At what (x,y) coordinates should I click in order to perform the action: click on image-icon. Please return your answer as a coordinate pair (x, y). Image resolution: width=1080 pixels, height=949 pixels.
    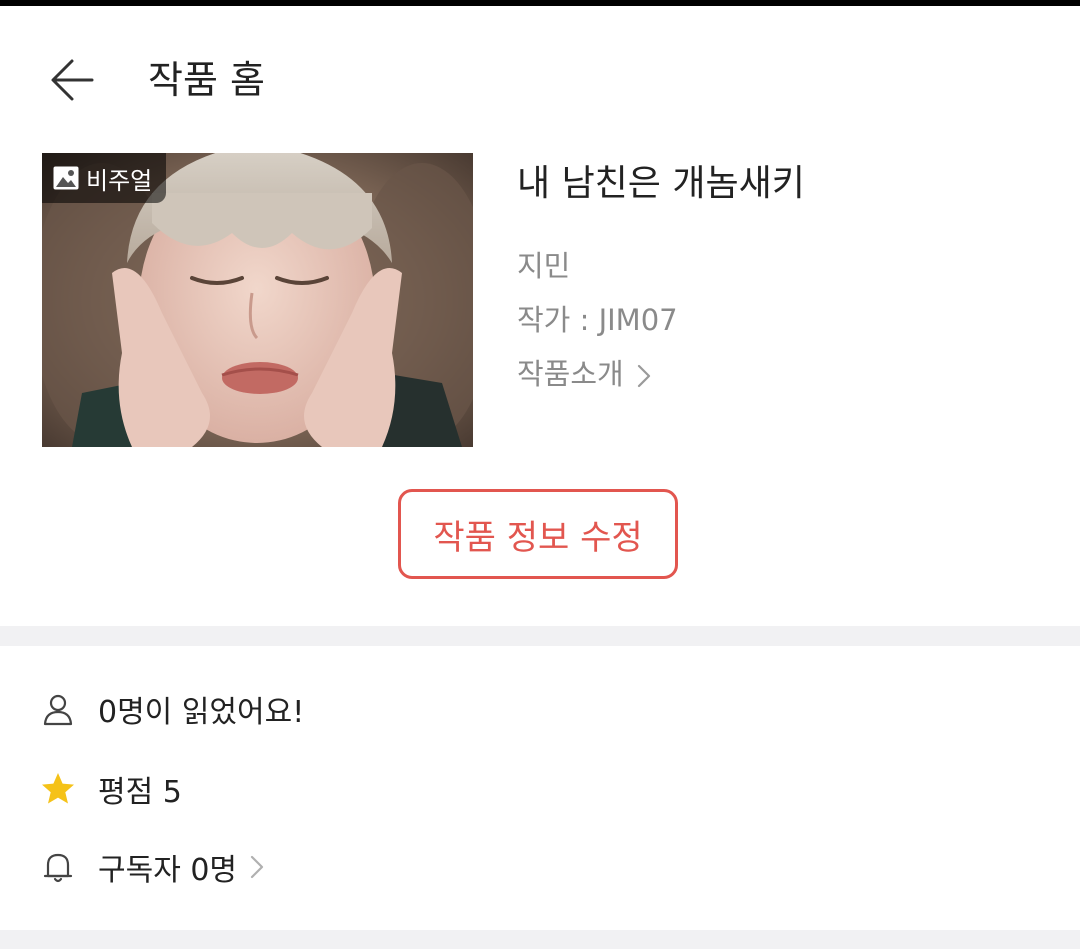
    Looking at the image, I should click on (66, 178).